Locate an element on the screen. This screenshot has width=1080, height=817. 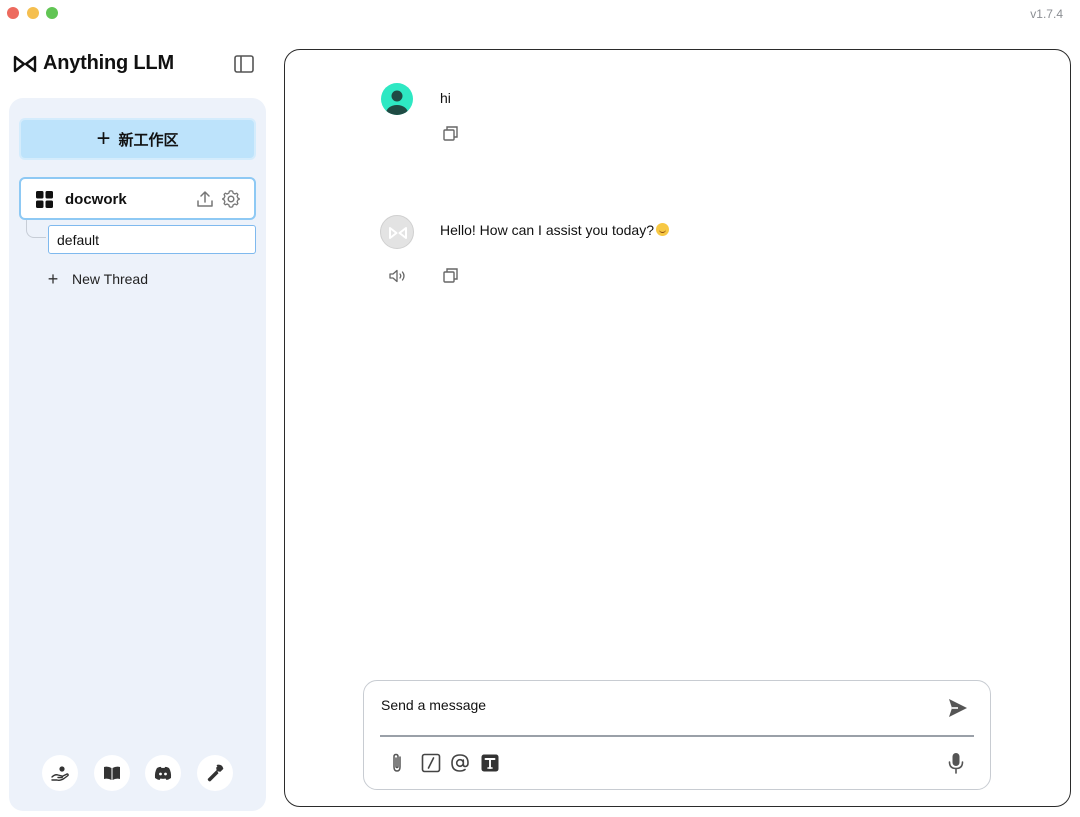
microphone-icon is located at coordinates (956, 763).